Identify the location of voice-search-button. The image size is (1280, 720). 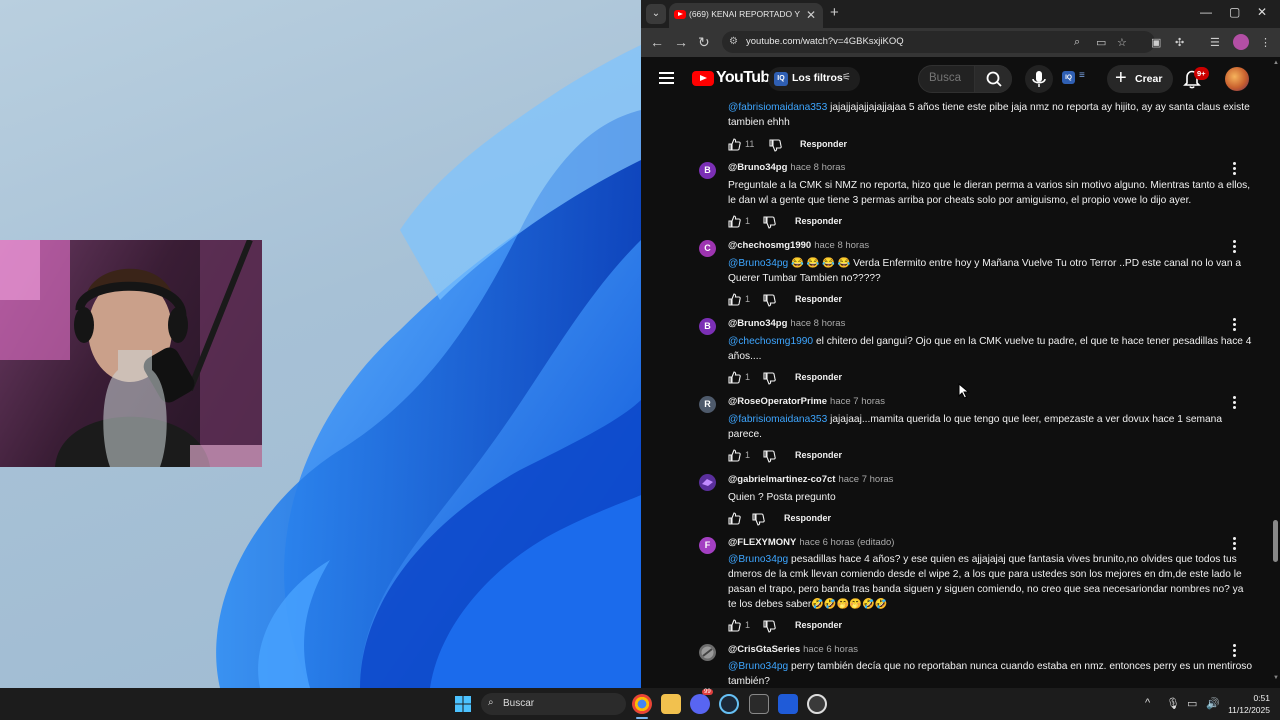
(1039, 79).